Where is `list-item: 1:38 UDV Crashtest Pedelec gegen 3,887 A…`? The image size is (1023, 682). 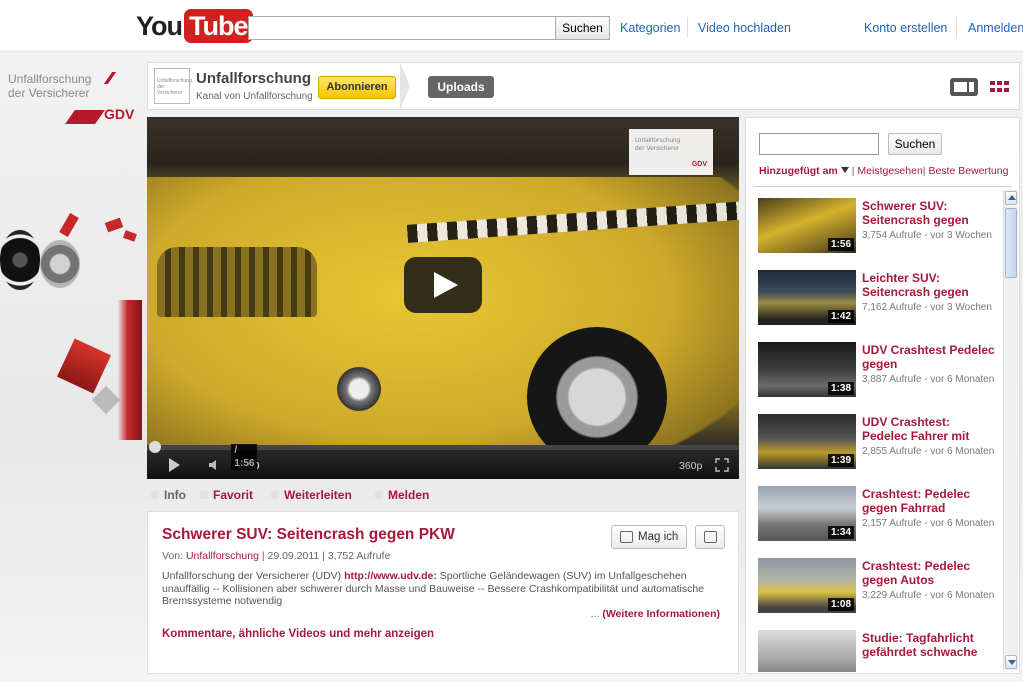 list-item: 1:38 UDV Crashtest Pedelec gegen 3,887 A… is located at coordinates (878, 365).